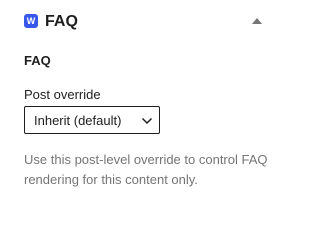 This screenshot has width=320, height=240. I want to click on panel-title: FAQ, so click(61, 21).